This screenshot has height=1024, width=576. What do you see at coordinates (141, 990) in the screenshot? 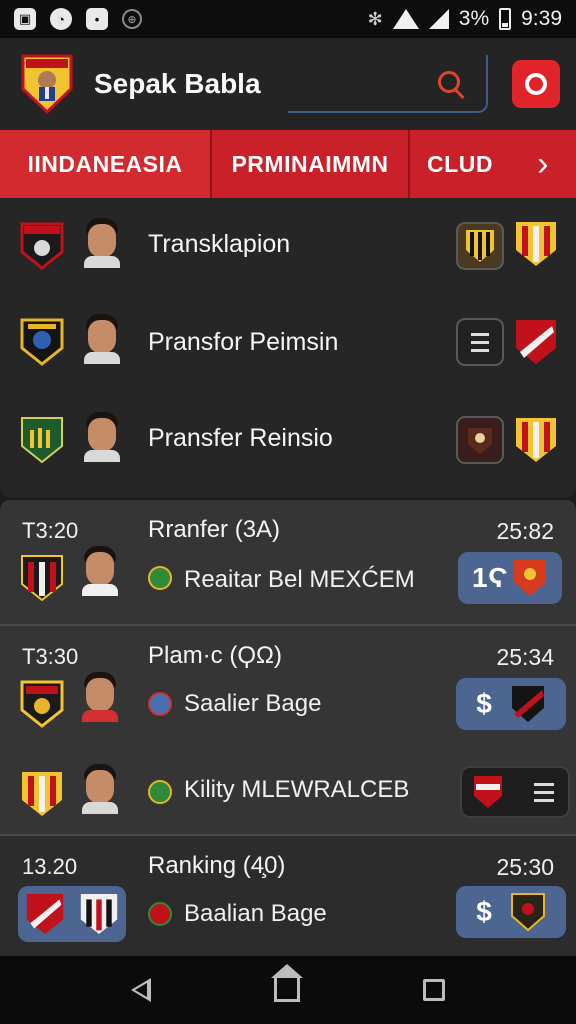
I see `back-icon` at bounding box center [141, 990].